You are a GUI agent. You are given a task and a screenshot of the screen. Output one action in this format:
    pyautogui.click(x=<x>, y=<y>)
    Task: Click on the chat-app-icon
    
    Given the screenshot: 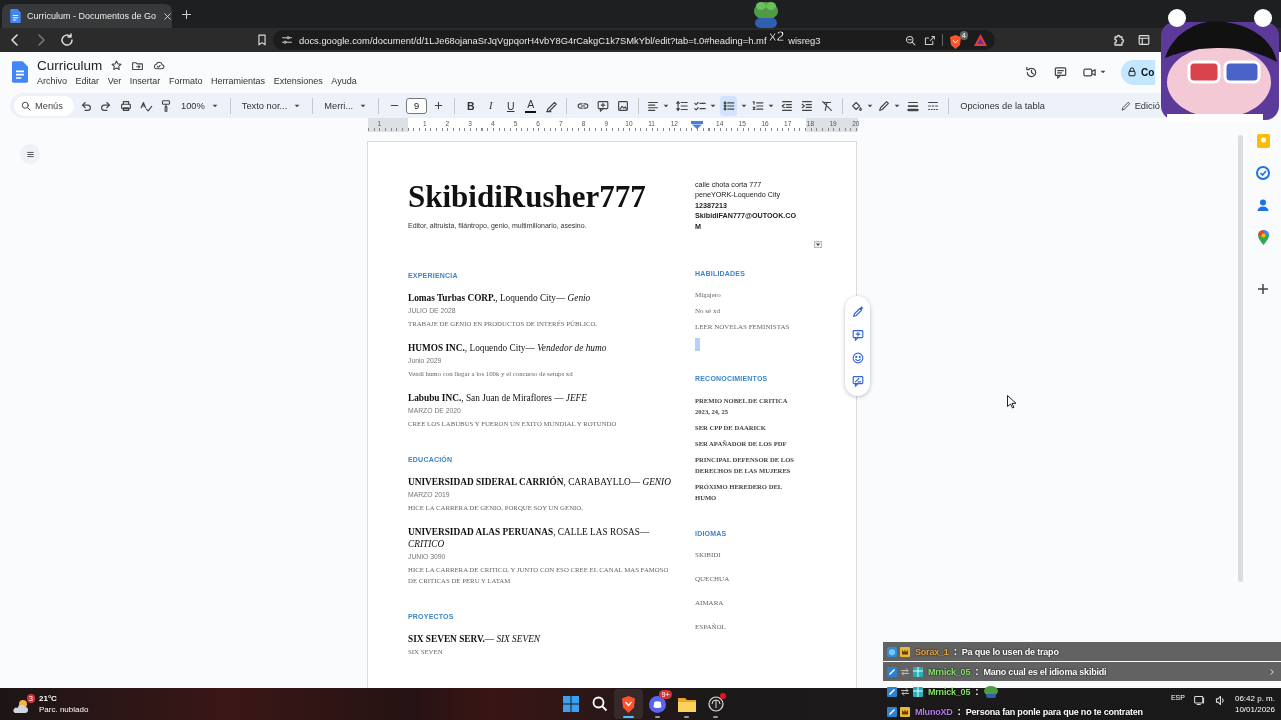 What is the action you would take?
    pyautogui.click(x=657, y=704)
    